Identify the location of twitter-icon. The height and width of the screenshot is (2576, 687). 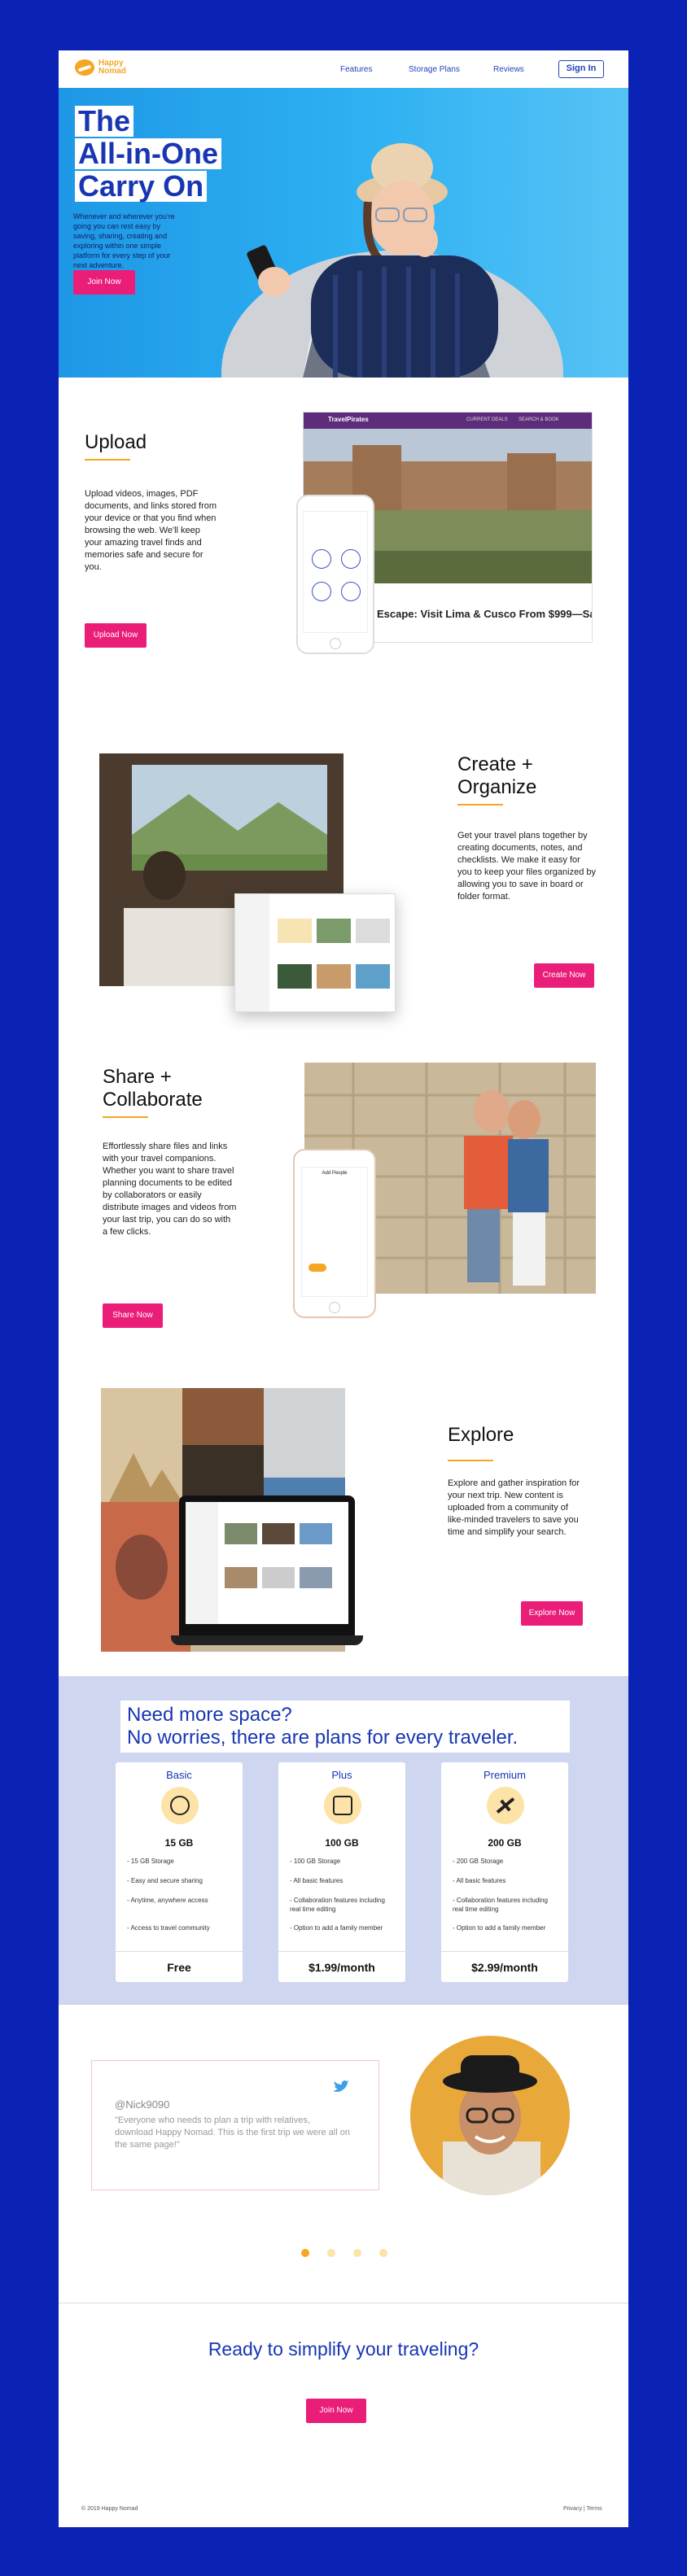
(341, 2087).